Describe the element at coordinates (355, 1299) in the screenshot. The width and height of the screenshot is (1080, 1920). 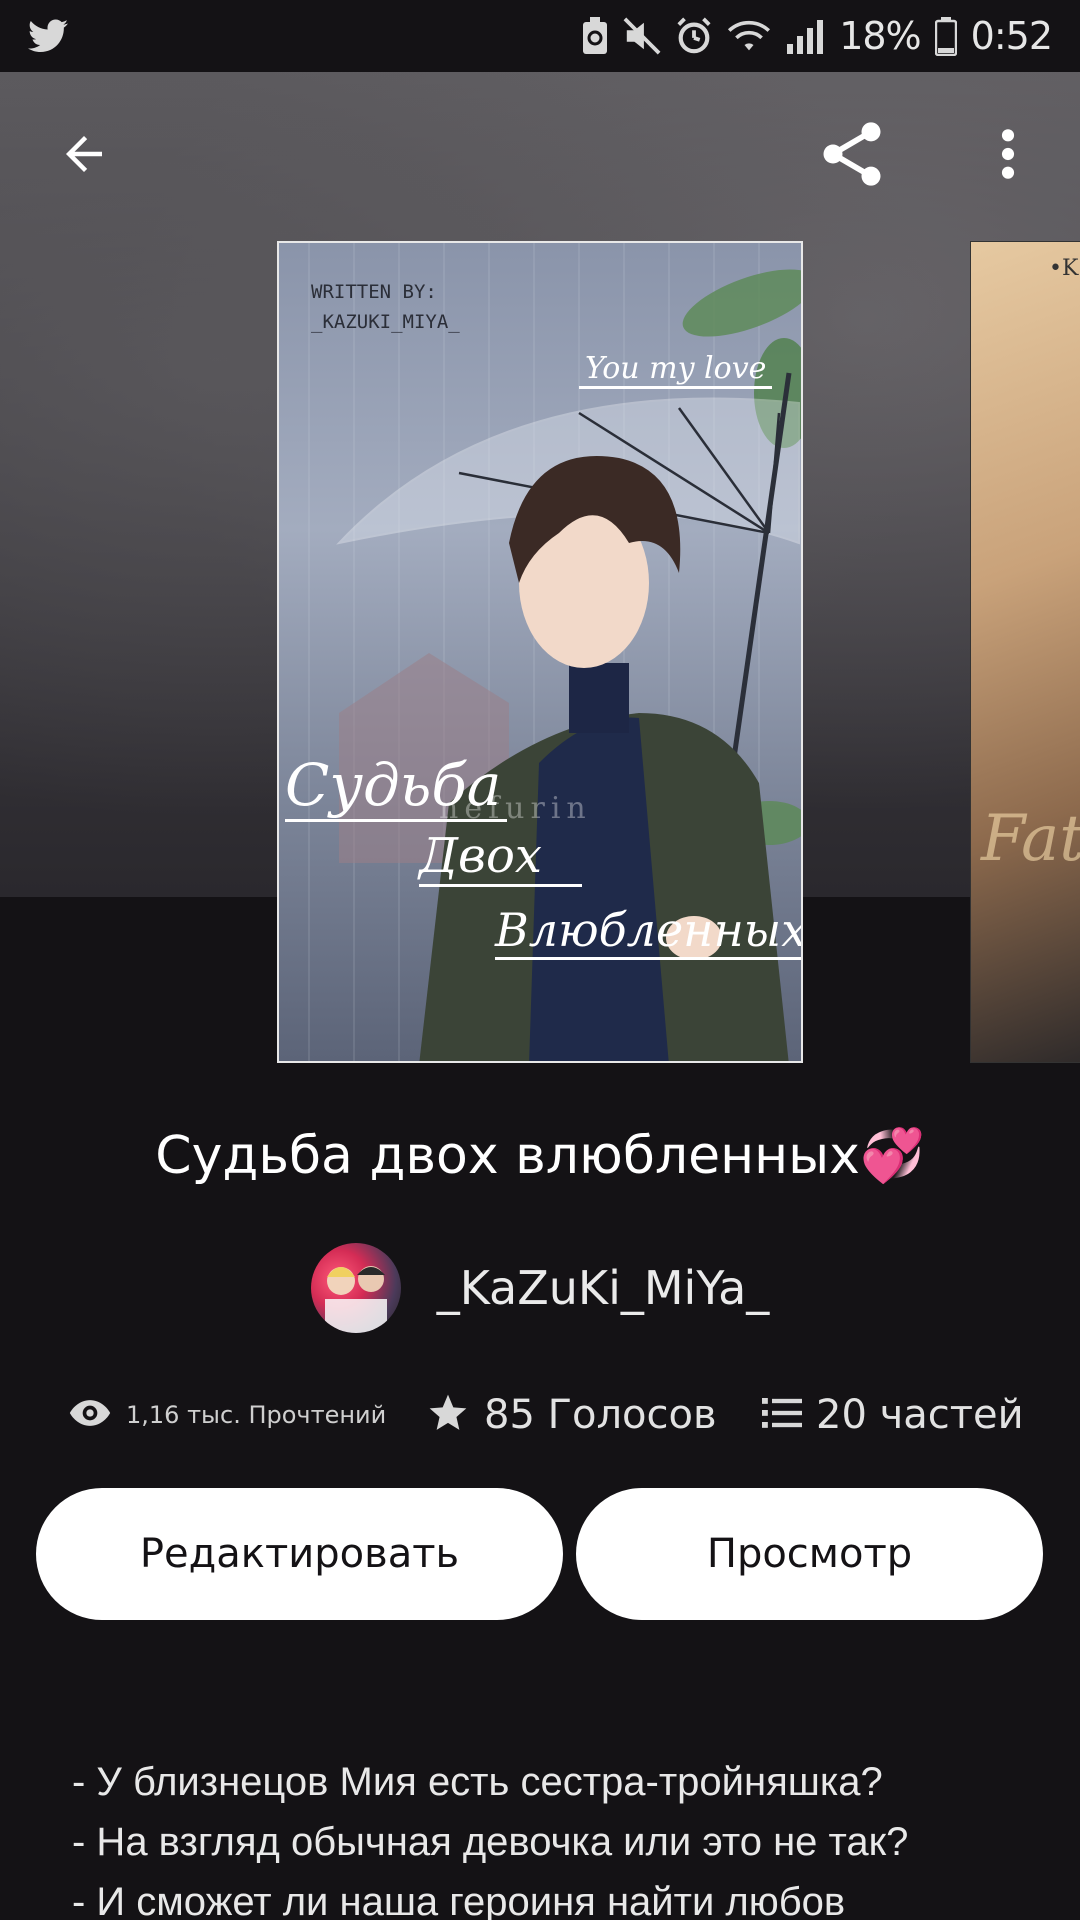
I see `avatar-image` at that location.